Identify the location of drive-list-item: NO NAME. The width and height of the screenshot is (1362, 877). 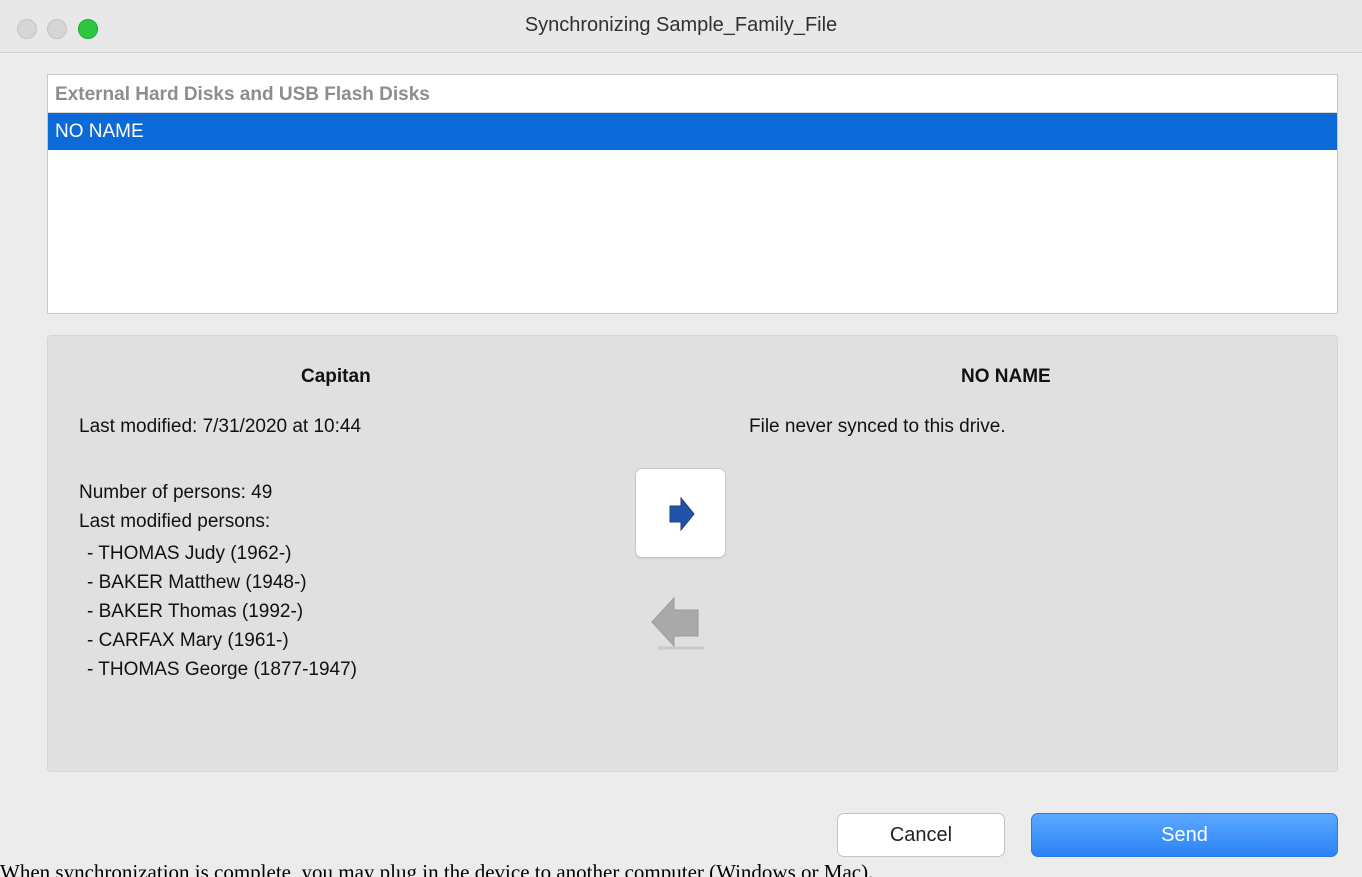
(692, 131).